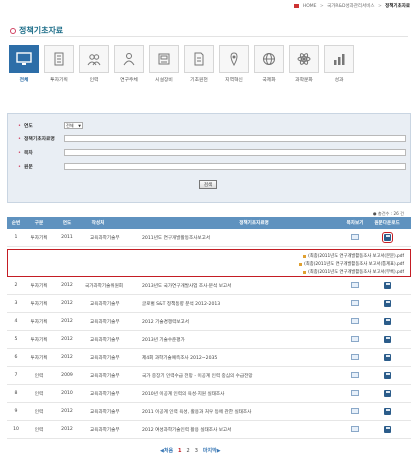 This screenshot has width=418, height=458. What do you see at coordinates (165, 322) in the screenshot?
I see `row-title: 2012 기술경쟁력보고서` at bounding box center [165, 322].